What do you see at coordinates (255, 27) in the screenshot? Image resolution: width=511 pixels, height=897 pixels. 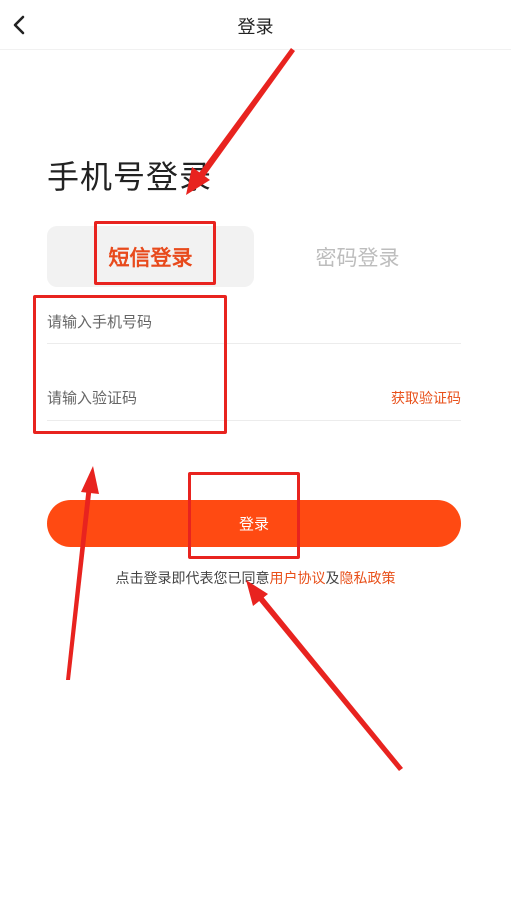 I see `nav-title: 登录` at bounding box center [255, 27].